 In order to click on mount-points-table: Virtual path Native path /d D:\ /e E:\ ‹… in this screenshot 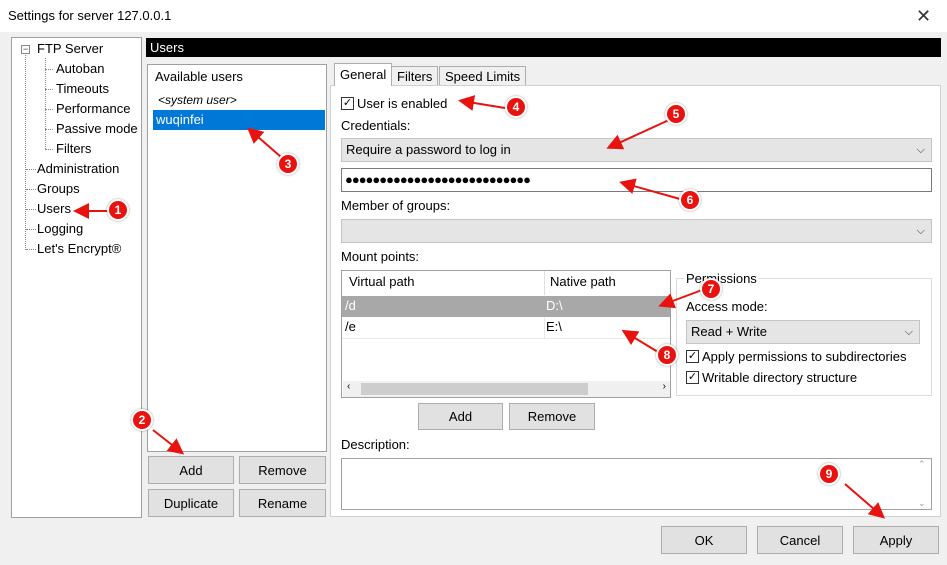, I will do `click(506, 334)`.